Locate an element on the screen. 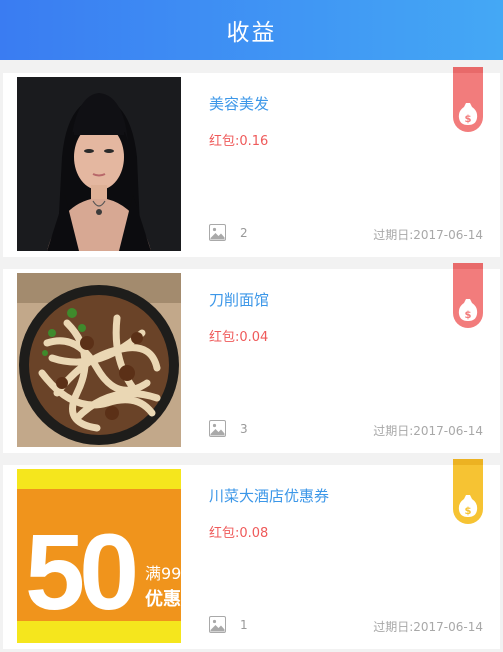 The height and width of the screenshot is (652, 503). image-count: 2 is located at coordinates (244, 233).